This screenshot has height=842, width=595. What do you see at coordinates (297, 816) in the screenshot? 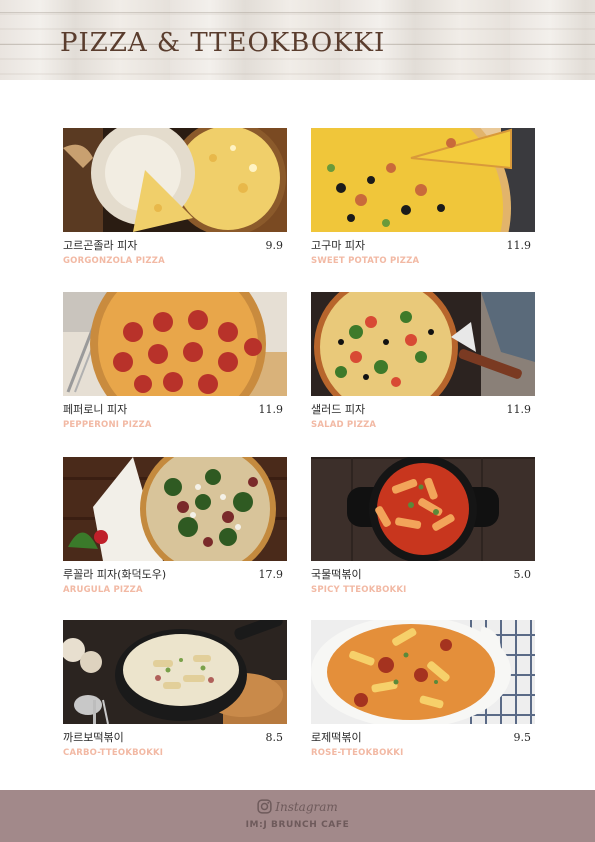
I see `footer: Instagram IM:J BRUNCH CAFE` at bounding box center [297, 816].